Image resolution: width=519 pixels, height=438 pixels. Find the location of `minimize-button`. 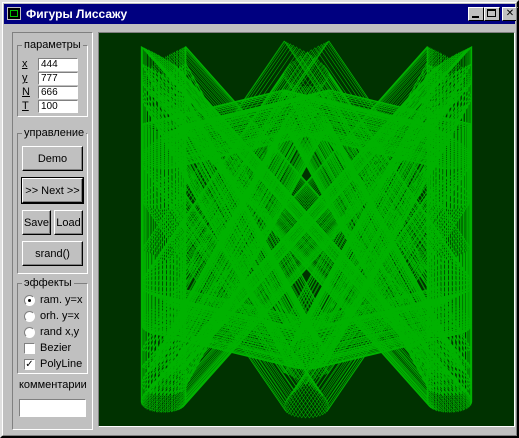

minimize-button is located at coordinates (476, 14).